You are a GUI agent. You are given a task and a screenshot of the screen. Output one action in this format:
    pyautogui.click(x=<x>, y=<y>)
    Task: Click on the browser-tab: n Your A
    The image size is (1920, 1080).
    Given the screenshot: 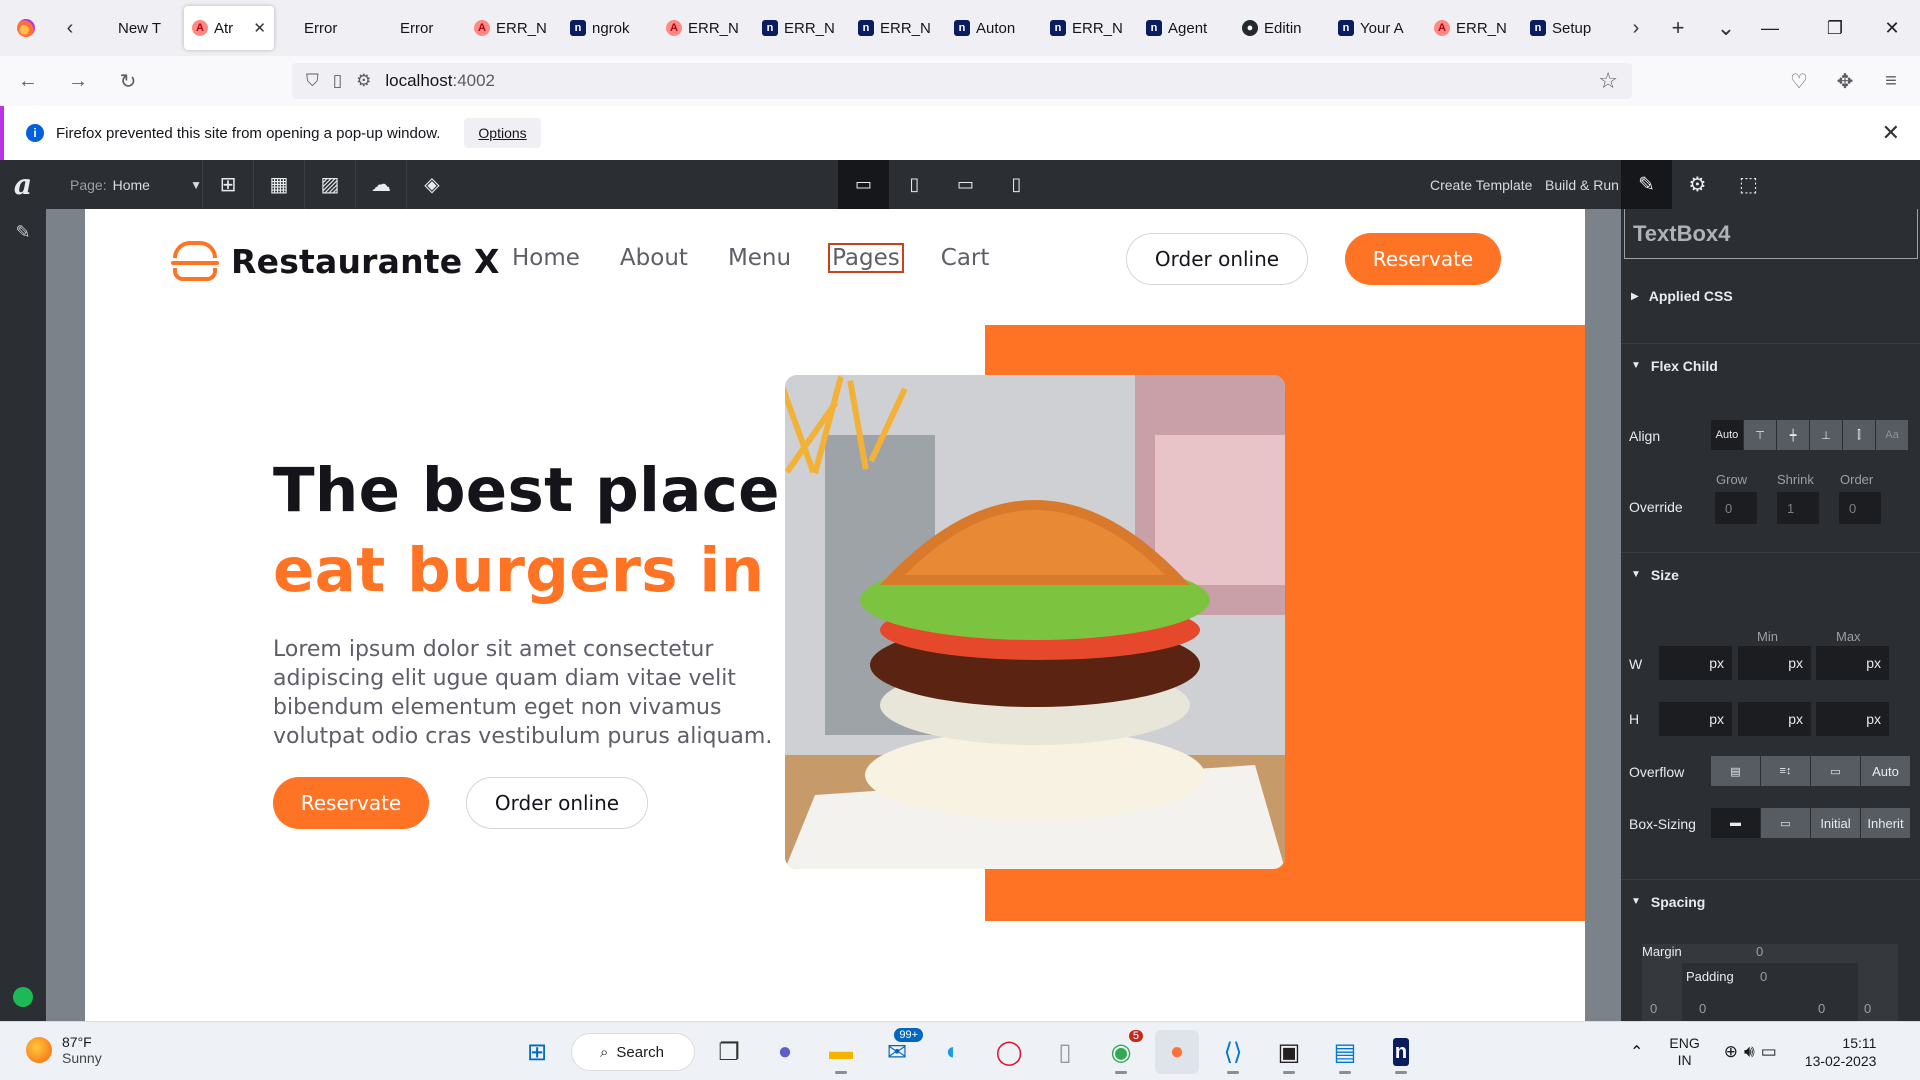 What is the action you would take?
    pyautogui.click(x=1378, y=28)
    